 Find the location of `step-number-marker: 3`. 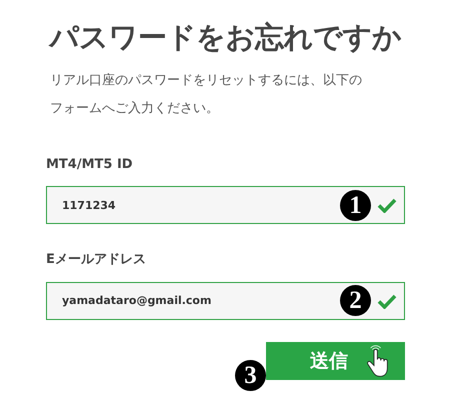

step-number-marker: 3 is located at coordinates (250, 375).